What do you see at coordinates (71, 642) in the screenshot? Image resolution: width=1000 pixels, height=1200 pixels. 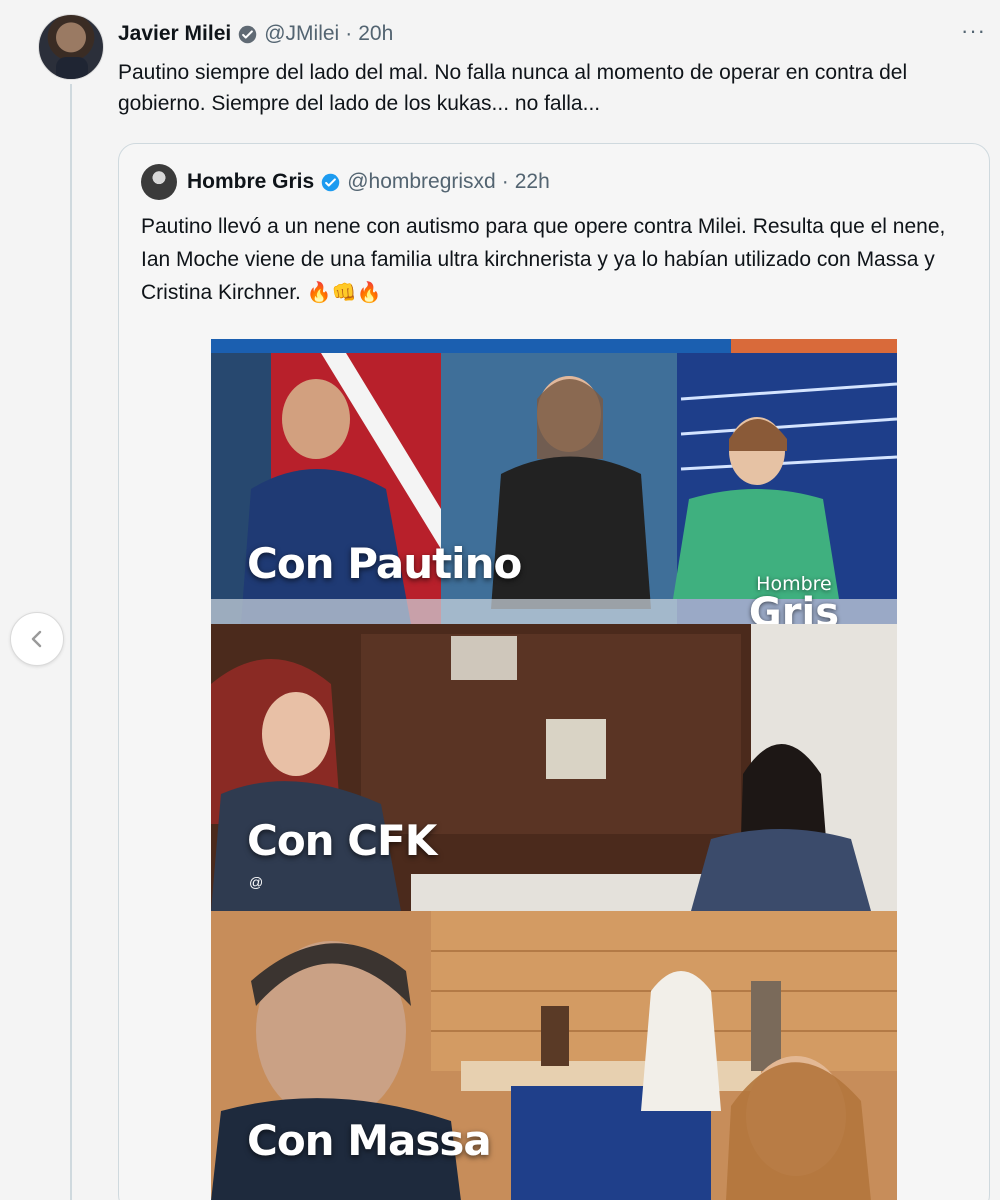 I see `thread-line` at bounding box center [71, 642].